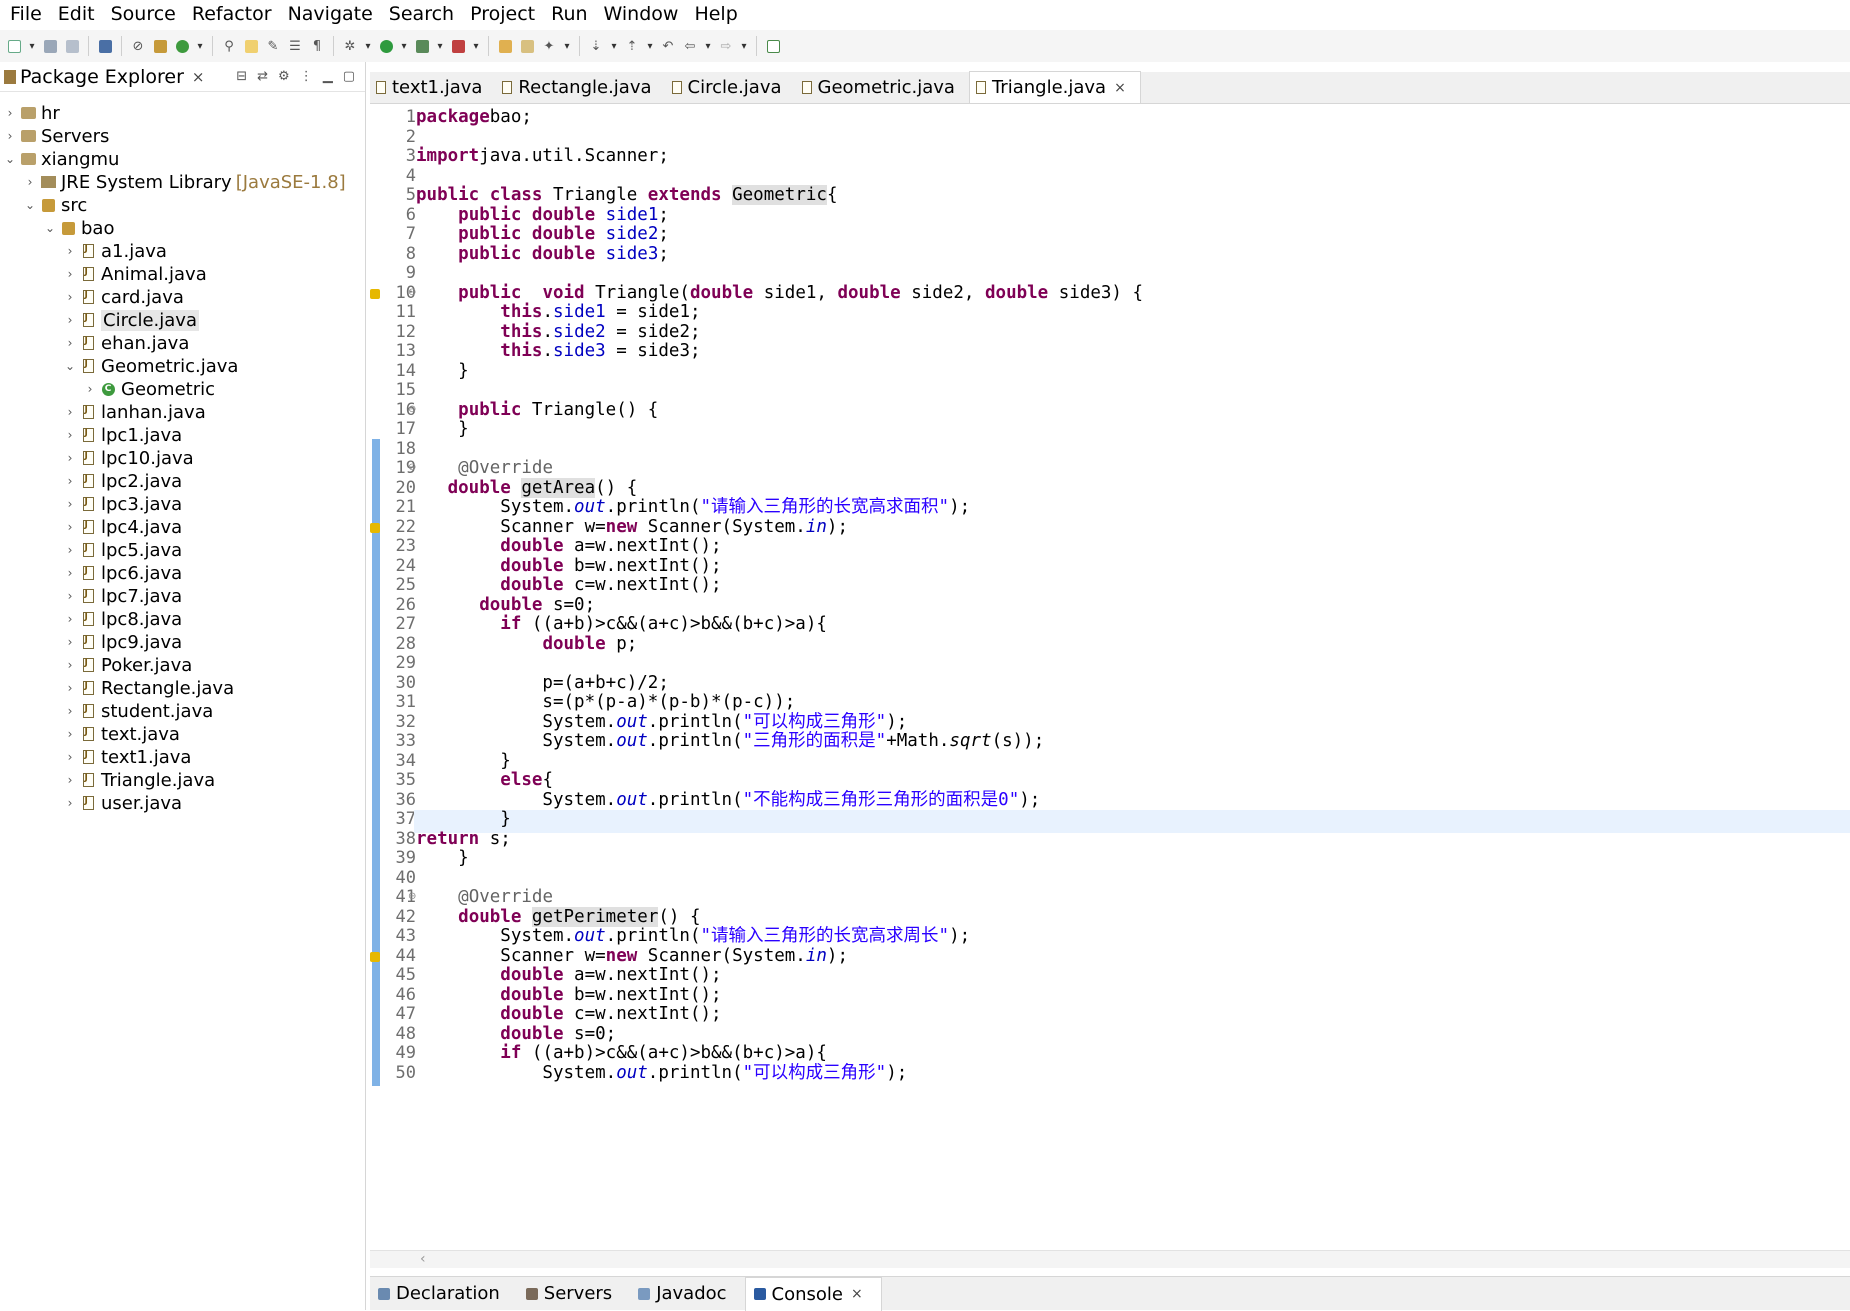 Image resolution: width=1850 pixels, height=1311 pixels. Describe the element at coordinates (139, 780) in the screenshot. I see `tree-item: › Triangle.java` at that location.